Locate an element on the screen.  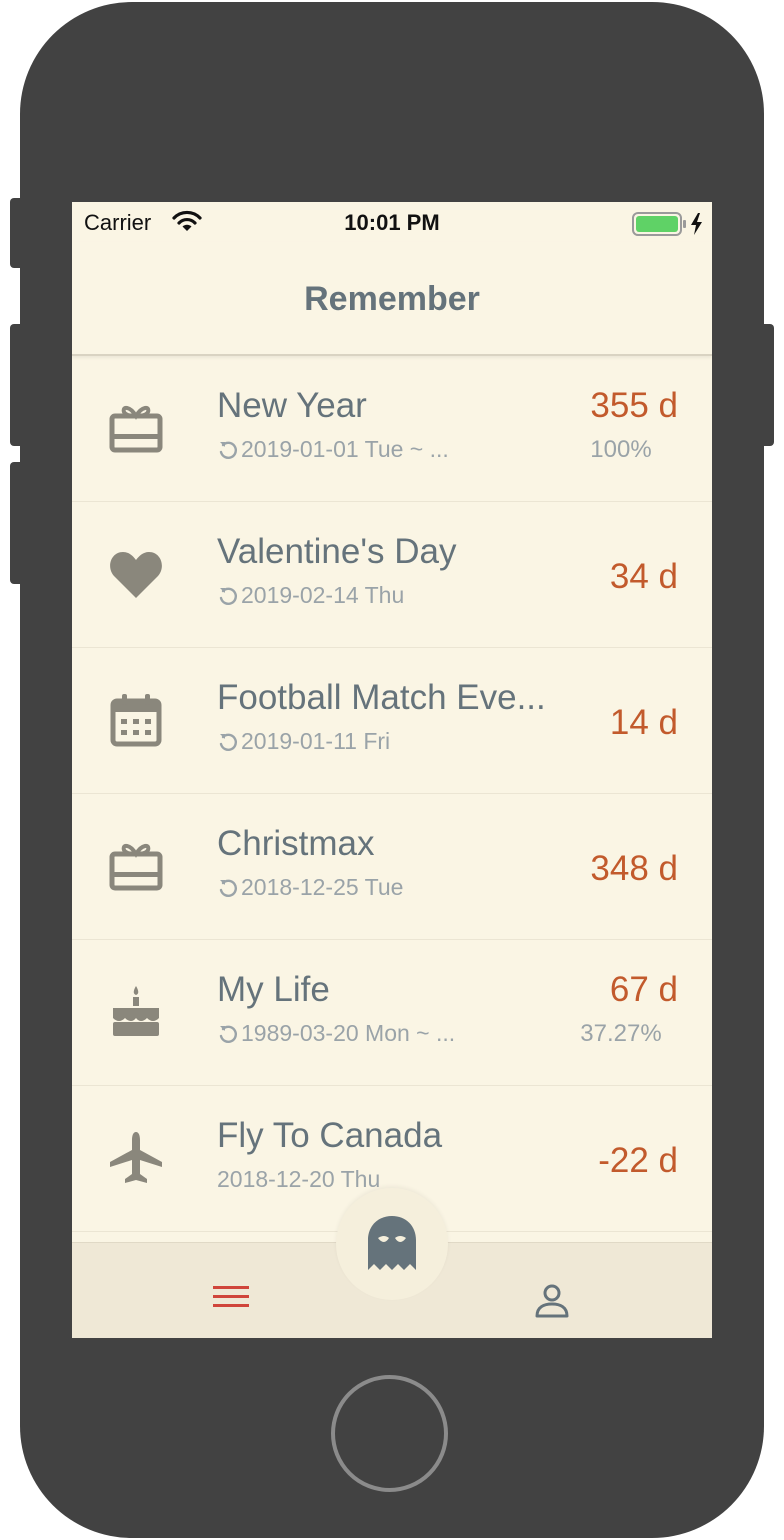
volume-up-button is located at coordinates (17, 385).